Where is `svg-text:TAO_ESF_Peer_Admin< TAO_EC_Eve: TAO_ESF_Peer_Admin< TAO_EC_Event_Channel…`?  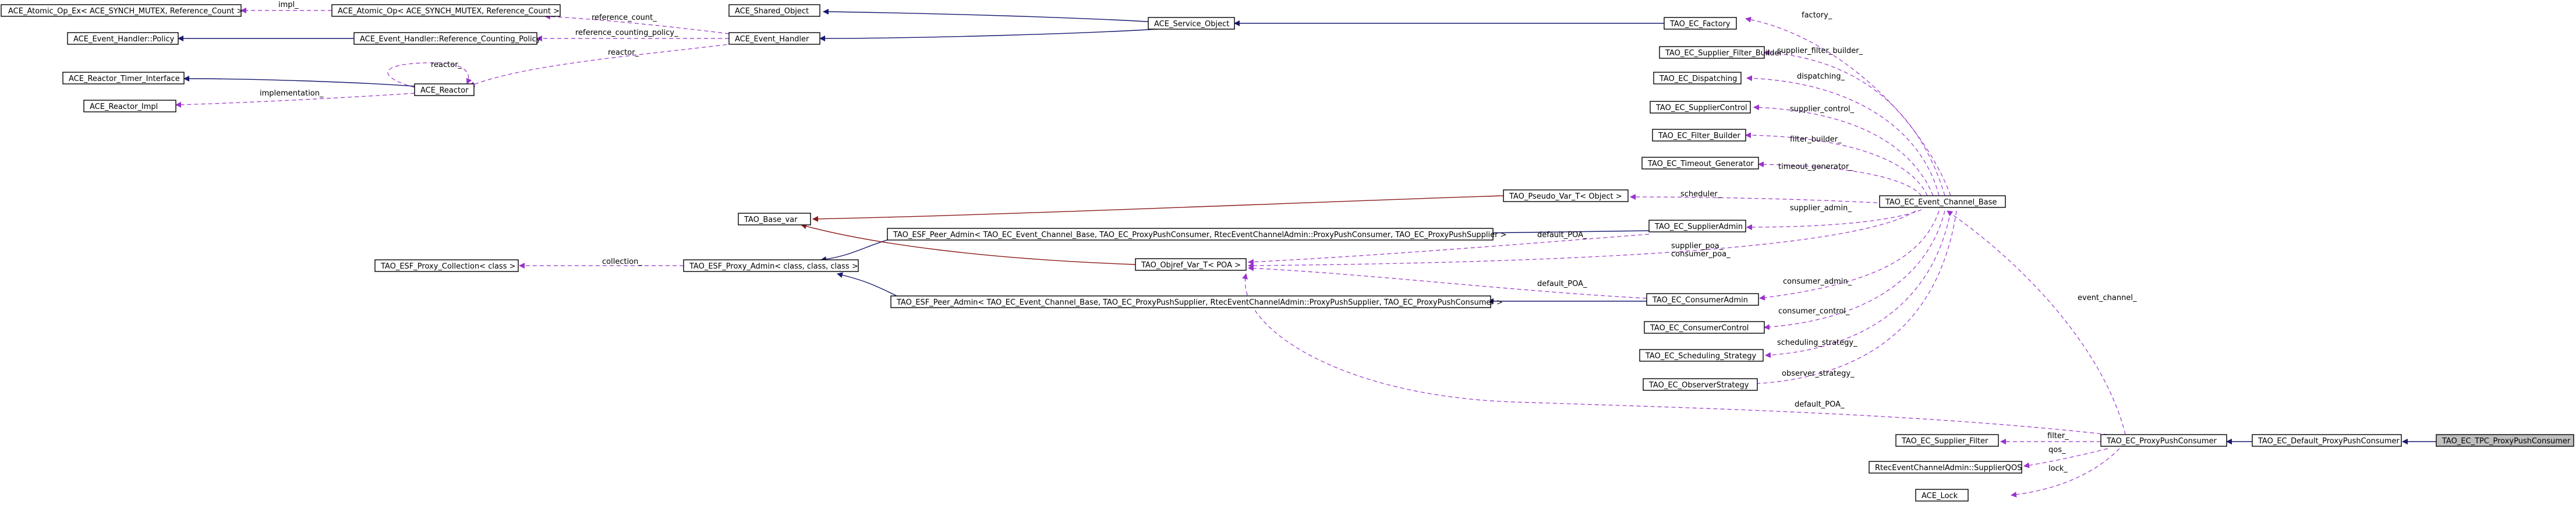 svg-text:TAO_ESF_Peer_Admin< TAO_EC_Eve: TAO_ESF_Peer_Admin< TAO_EC_Event_Channel… is located at coordinates (1199, 303).